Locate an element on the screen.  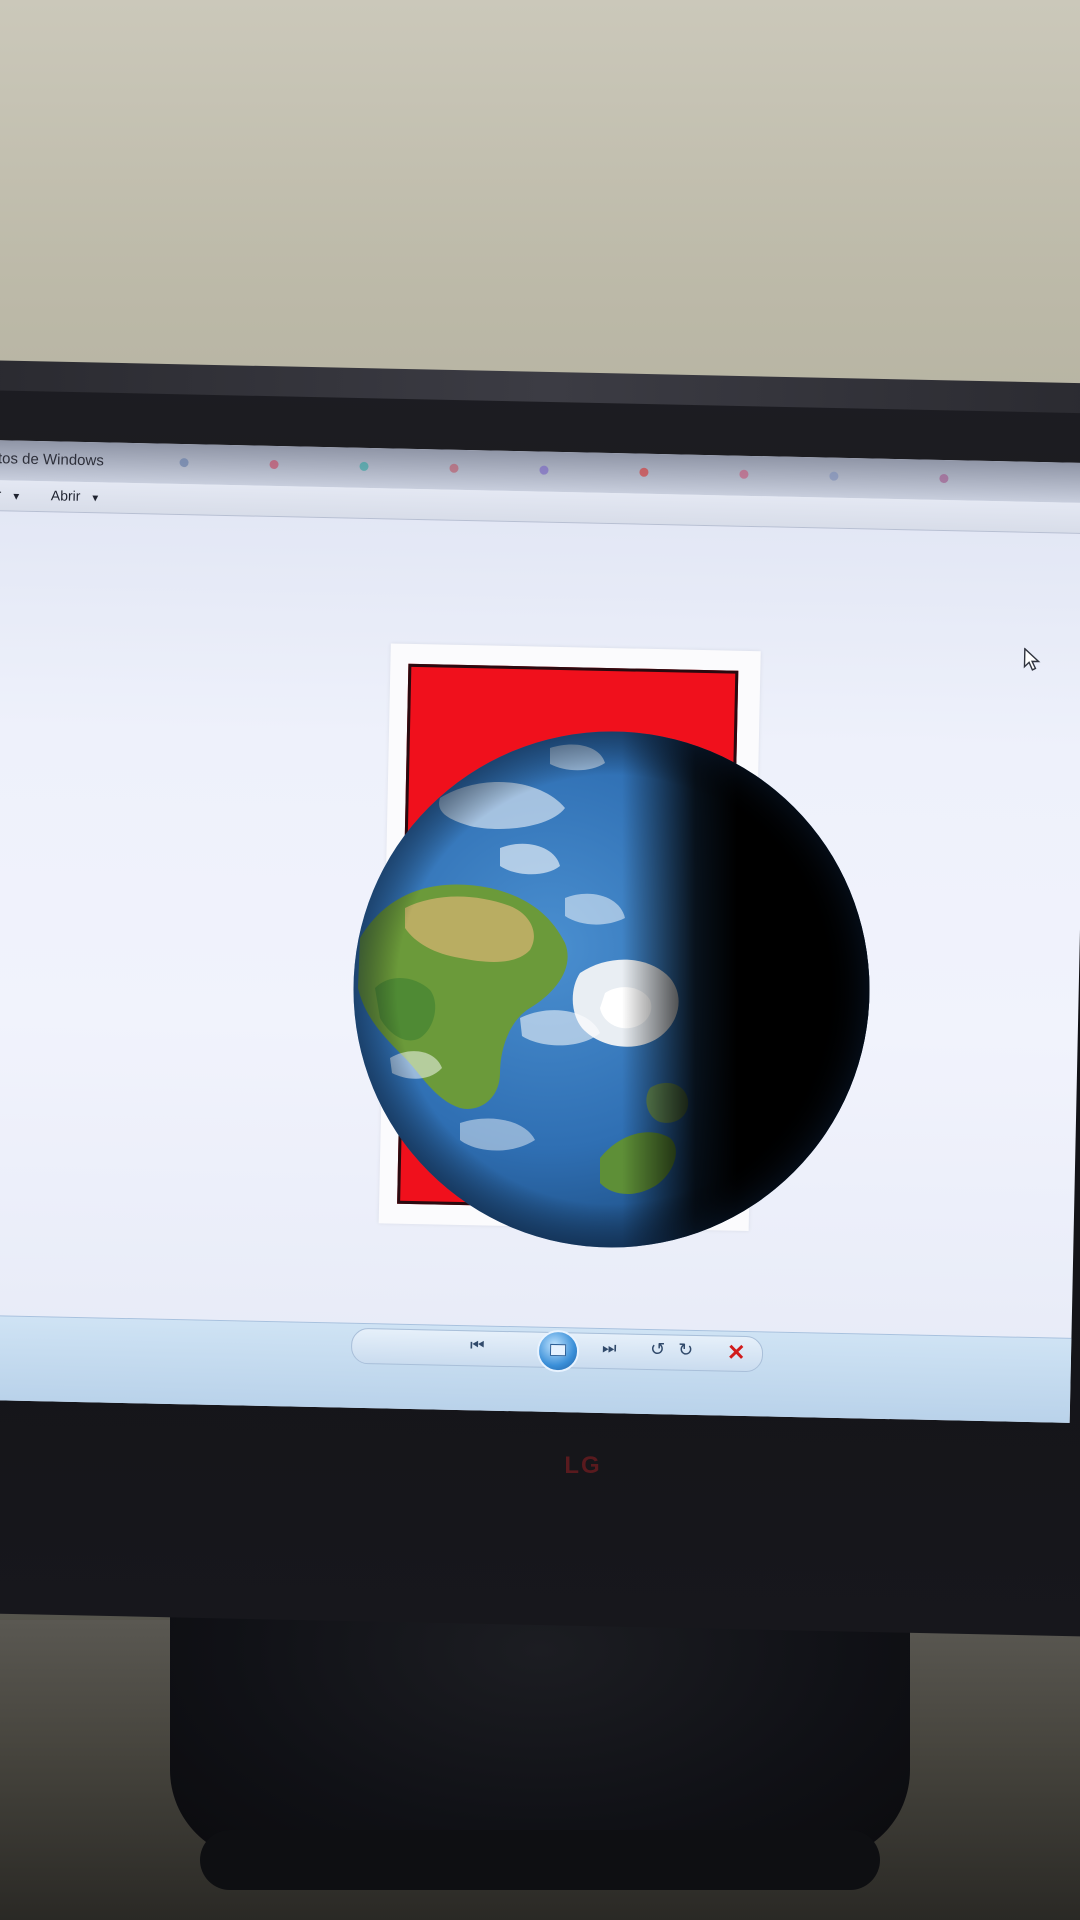
monitor-stand-base is located at coordinates (540, 1860).